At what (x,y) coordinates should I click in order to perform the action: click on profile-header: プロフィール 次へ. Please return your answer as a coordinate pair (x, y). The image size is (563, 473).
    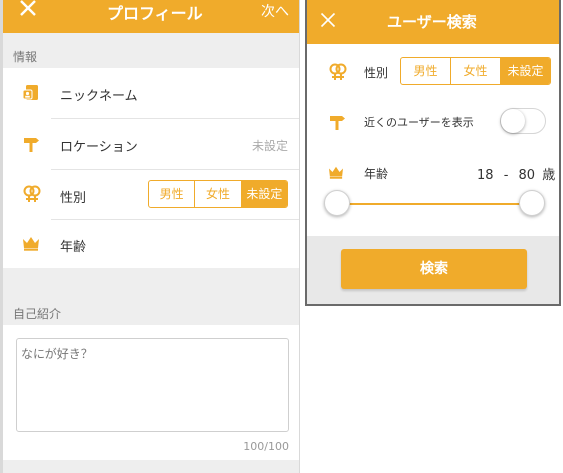
    Looking at the image, I should click on (151, 16).